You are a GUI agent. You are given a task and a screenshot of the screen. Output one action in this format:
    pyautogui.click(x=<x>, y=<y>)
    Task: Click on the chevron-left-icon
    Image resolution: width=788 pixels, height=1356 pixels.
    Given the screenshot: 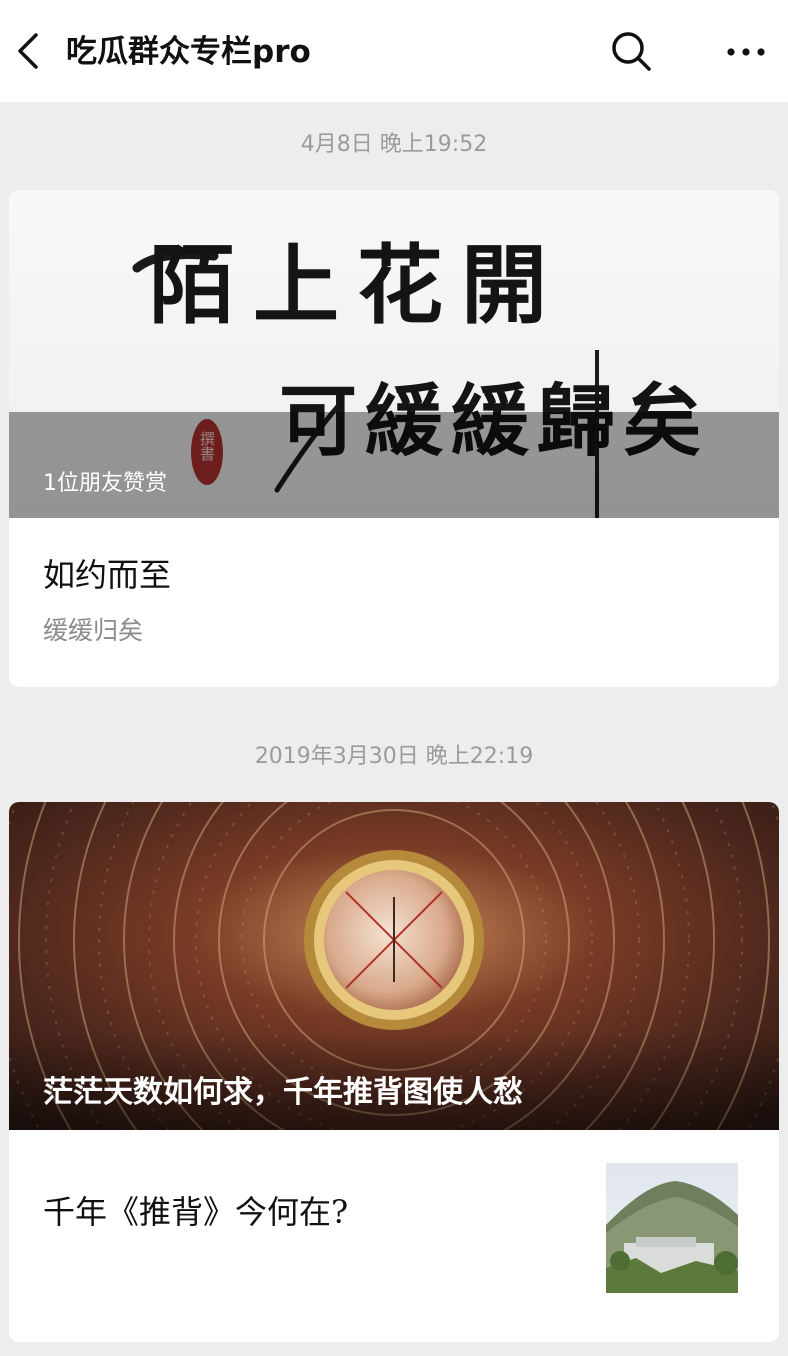 What is the action you would take?
    pyautogui.click(x=28, y=51)
    